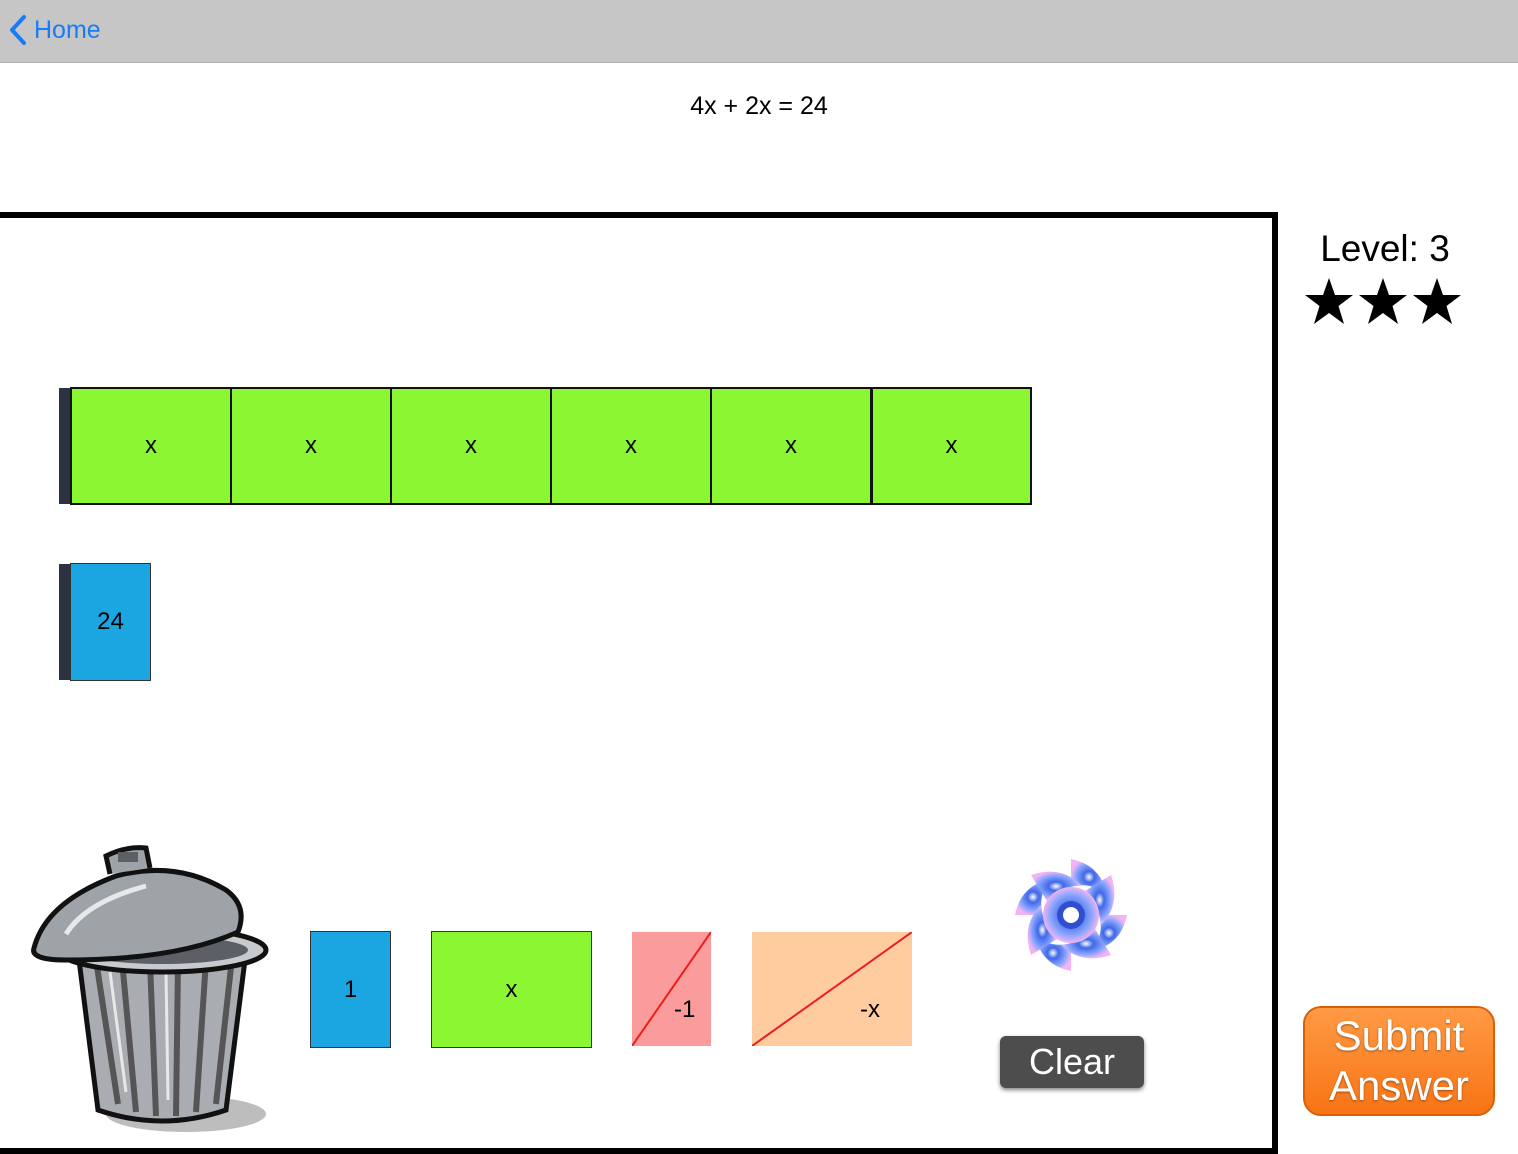 The height and width of the screenshot is (1154, 1518). I want to click on trash-can-icon, so click(151, 989).